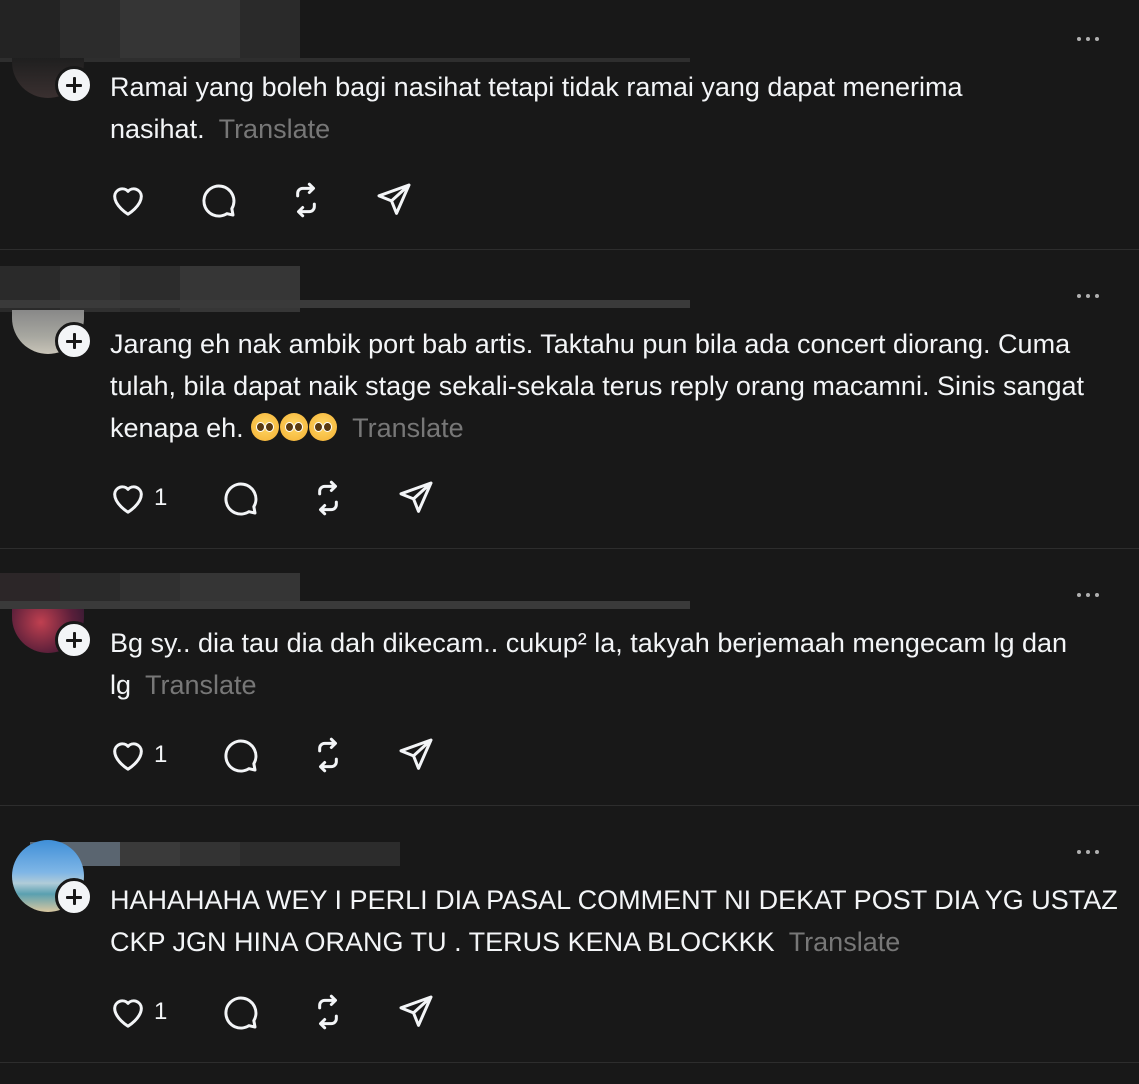 The height and width of the screenshot is (1084, 1139). Describe the element at coordinates (569, 1062) in the screenshot. I see `divider` at that location.